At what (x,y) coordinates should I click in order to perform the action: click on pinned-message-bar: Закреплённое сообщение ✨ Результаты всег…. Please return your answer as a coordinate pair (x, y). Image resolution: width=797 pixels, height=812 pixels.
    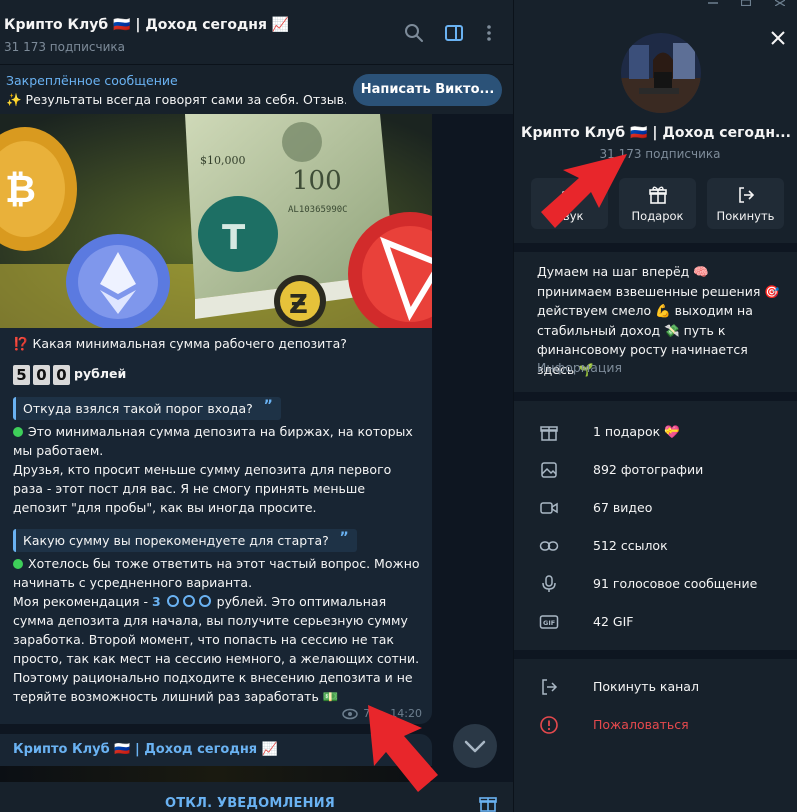
    Looking at the image, I should click on (256, 89).